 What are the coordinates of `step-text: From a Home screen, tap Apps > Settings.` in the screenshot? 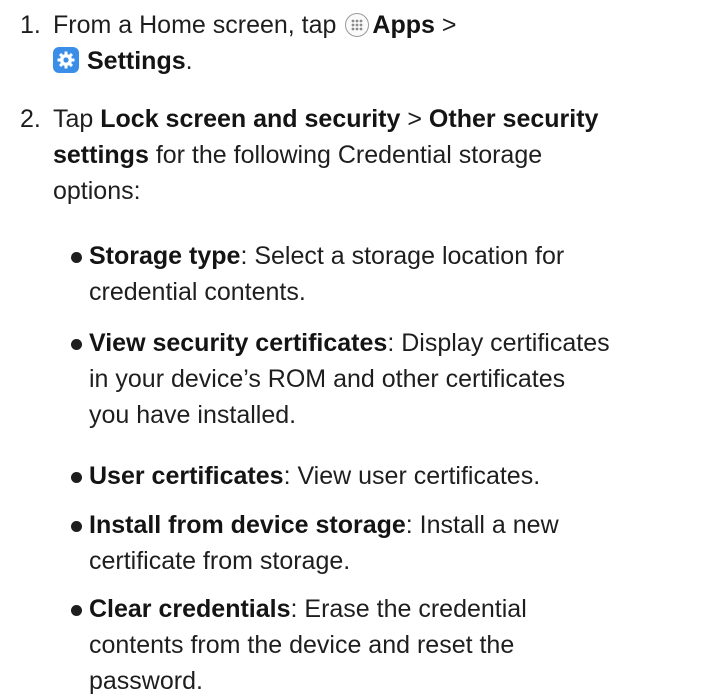 It's located at (374, 43).